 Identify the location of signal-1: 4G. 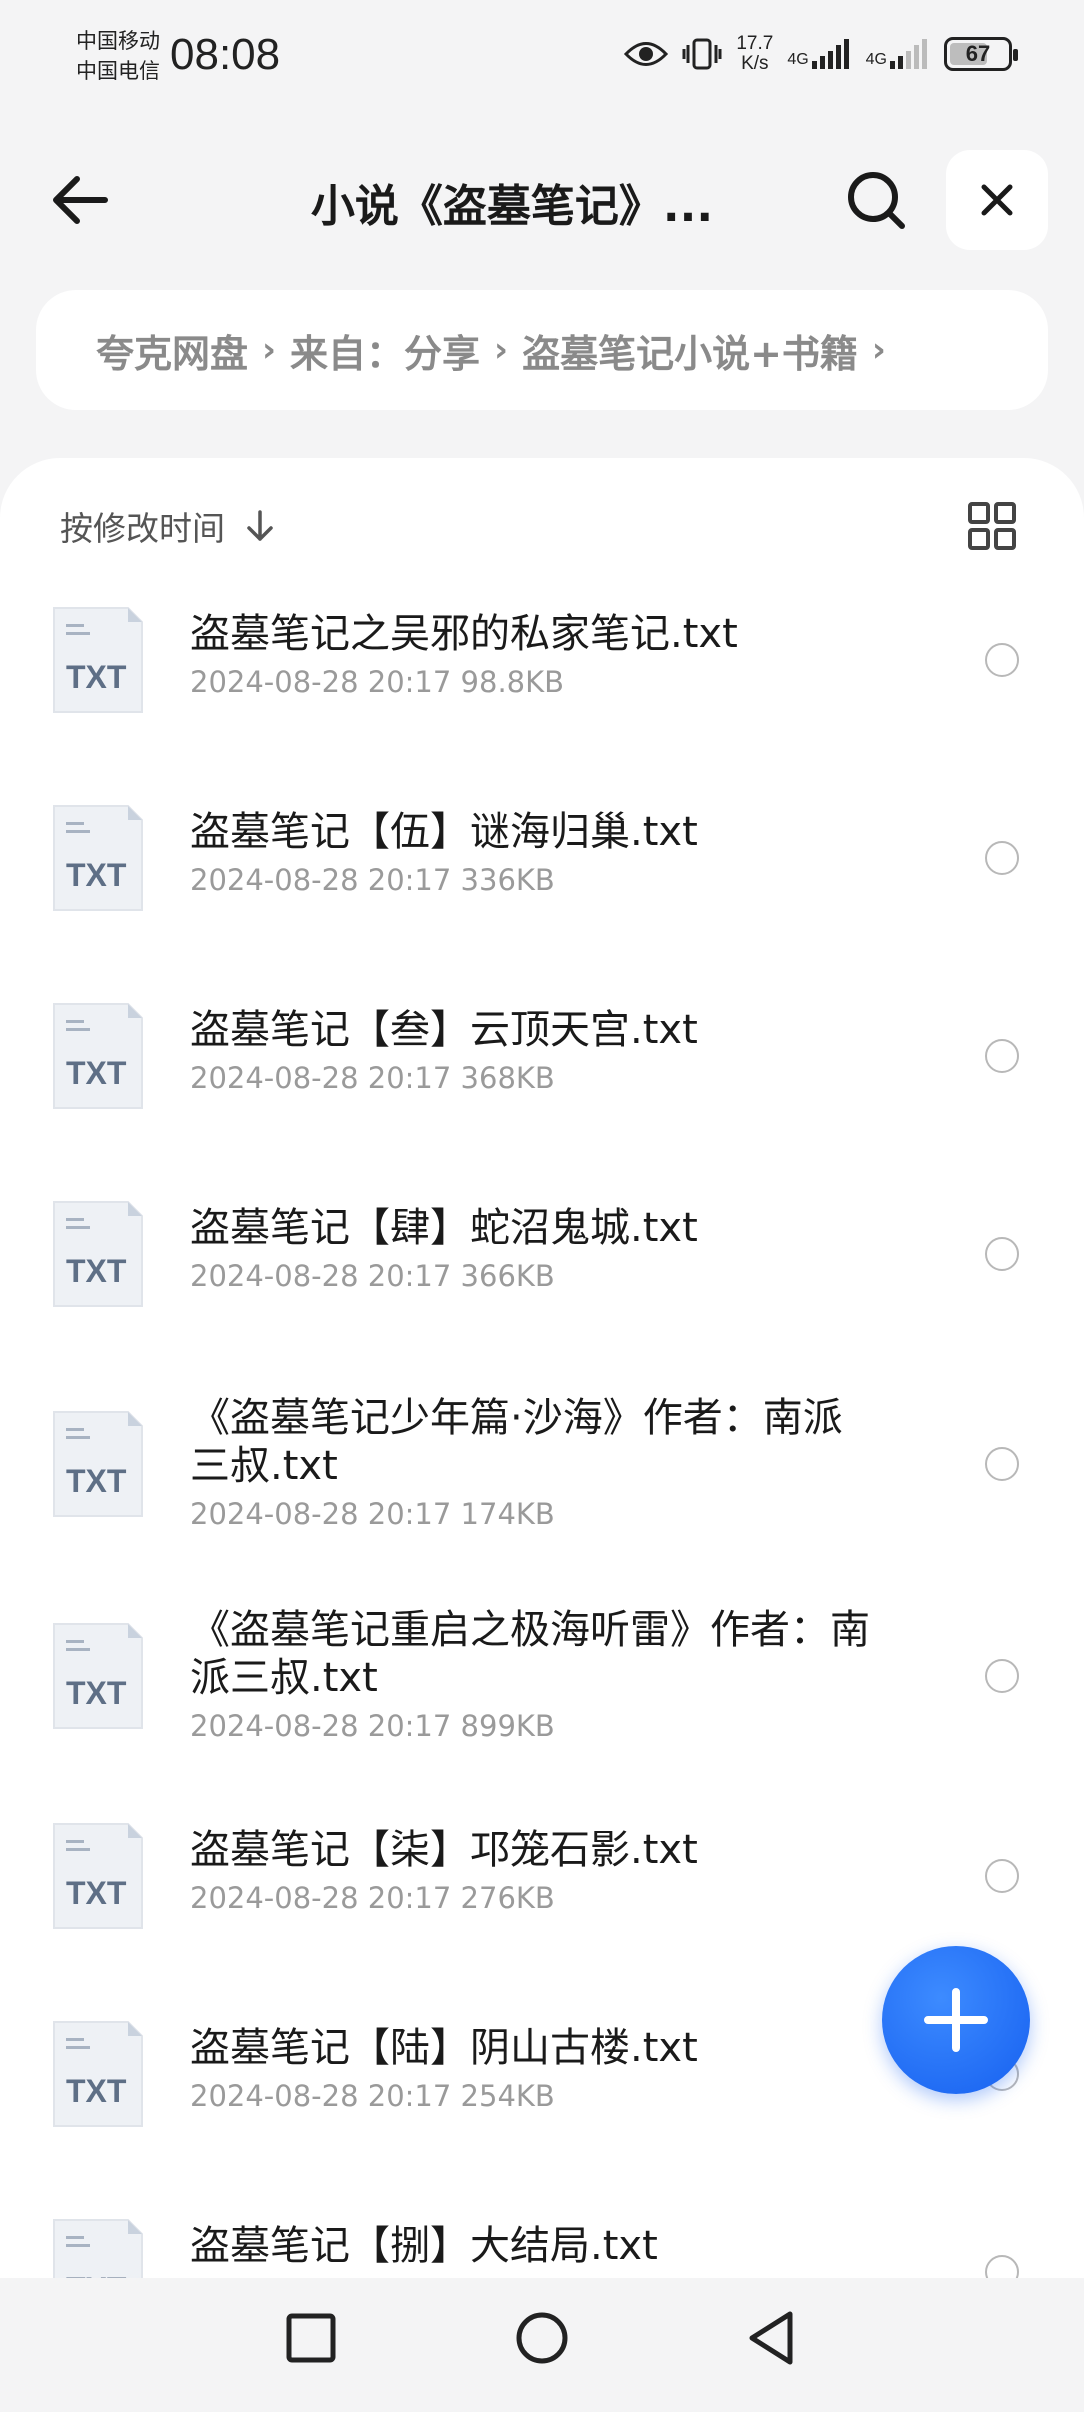
(819, 54).